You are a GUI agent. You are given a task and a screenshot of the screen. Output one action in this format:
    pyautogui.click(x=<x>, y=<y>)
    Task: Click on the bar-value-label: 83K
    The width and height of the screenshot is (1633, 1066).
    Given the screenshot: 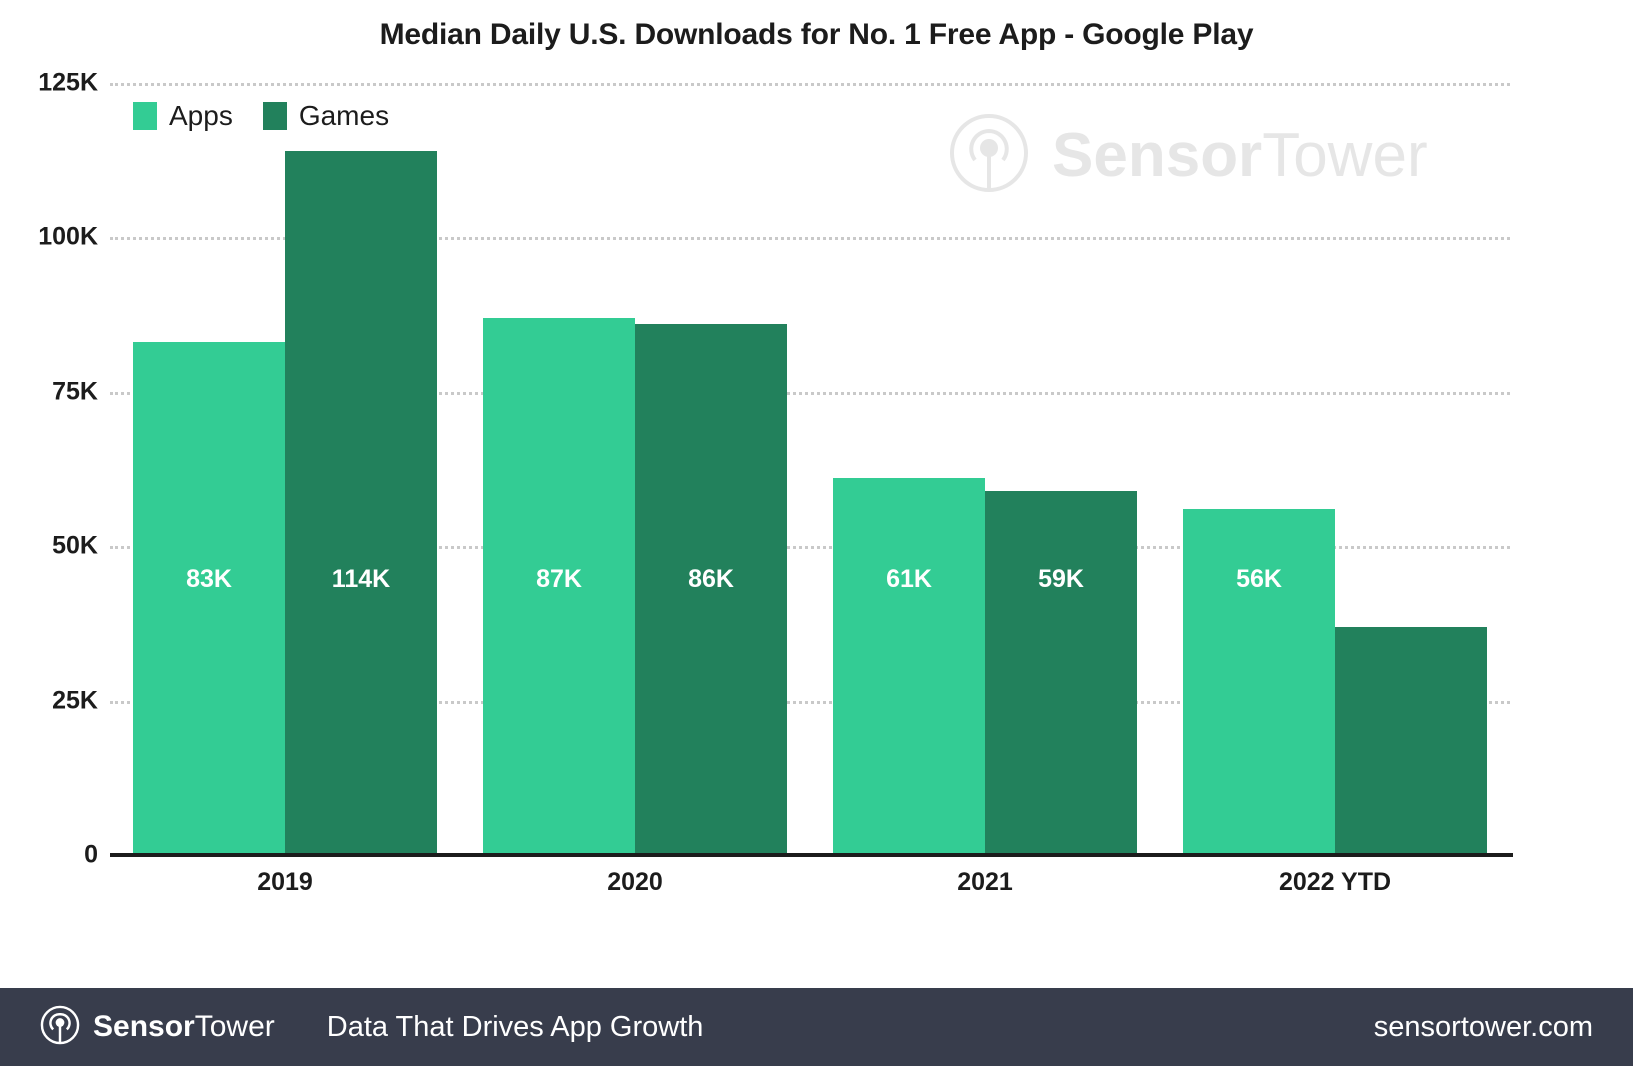 What is the action you would take?
    pyautogui.click(x=209, y=579)
    